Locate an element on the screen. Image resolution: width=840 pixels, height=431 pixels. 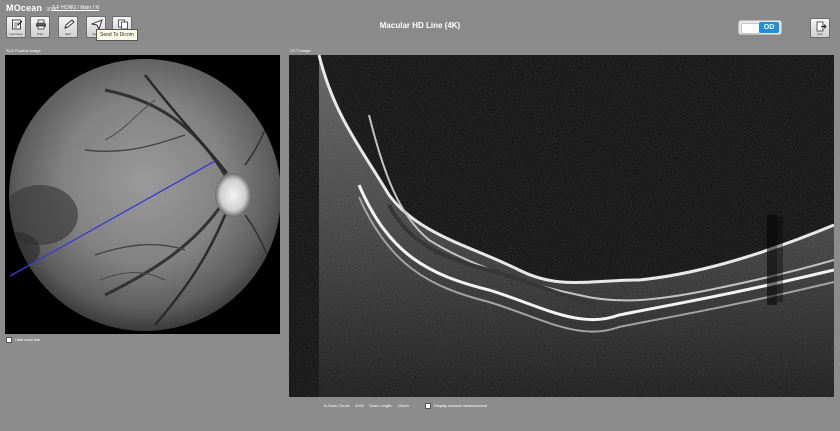
hide-scan-line-option: Hide scan line is located at coordinates (23, 340).